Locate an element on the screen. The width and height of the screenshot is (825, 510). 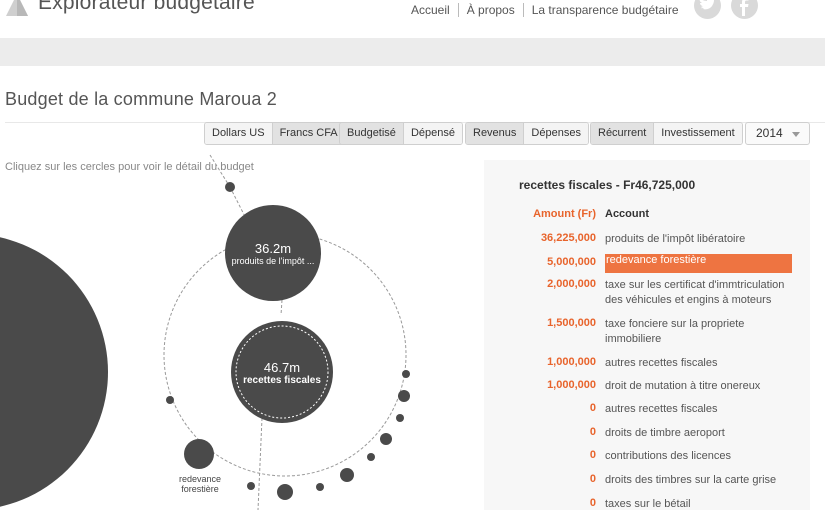
bubble-center-label: 46.7m recettes fiscales is located at coordinates (282, 373).